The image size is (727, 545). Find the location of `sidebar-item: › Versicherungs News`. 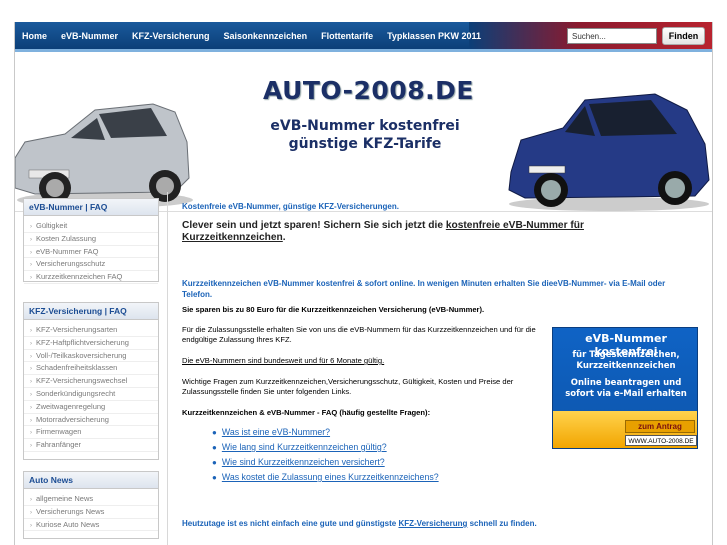

sidebar-item: › Versicherungs News is located at coordinates (91, 512).